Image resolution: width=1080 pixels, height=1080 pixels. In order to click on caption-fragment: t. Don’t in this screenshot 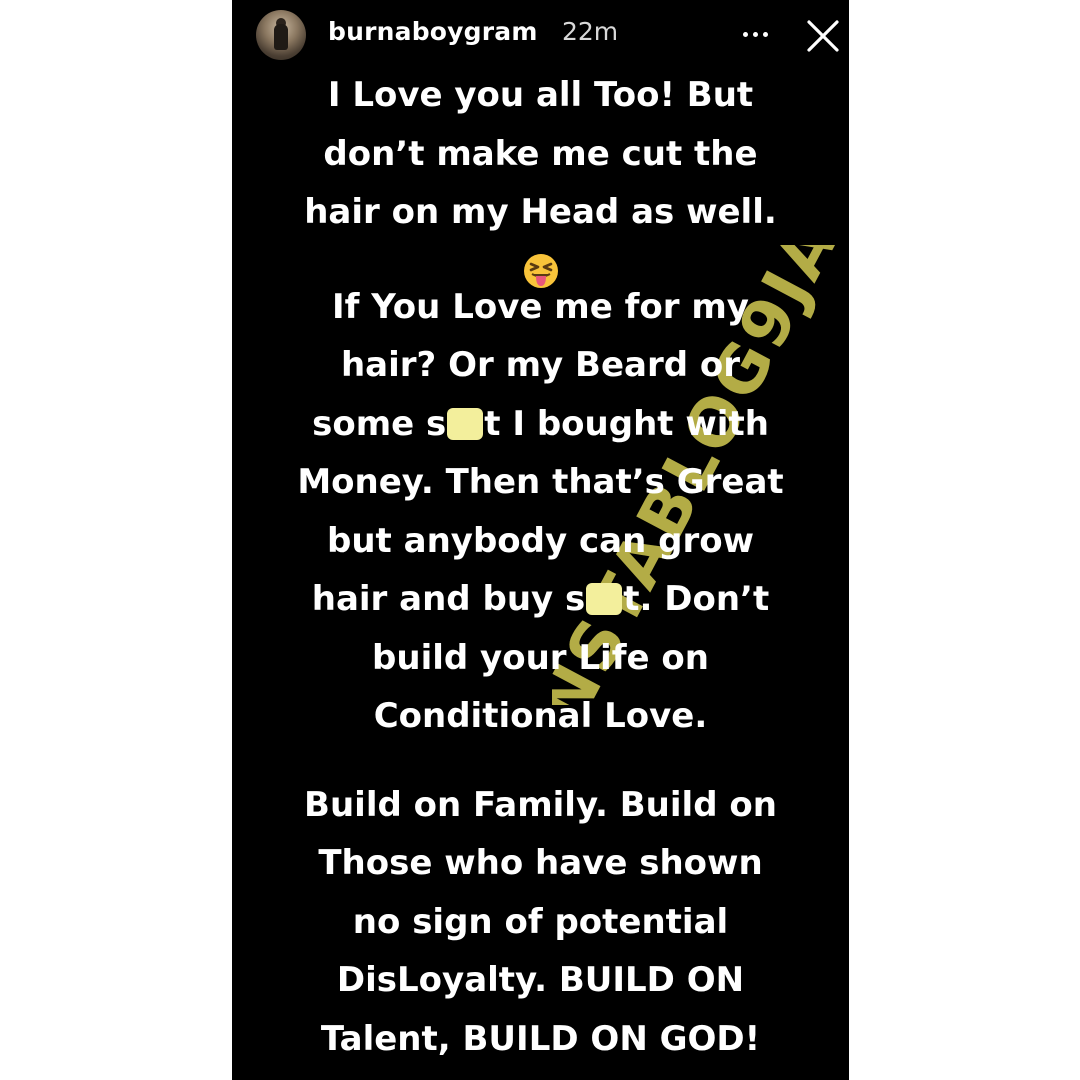, I will do `click(696, 599)`.